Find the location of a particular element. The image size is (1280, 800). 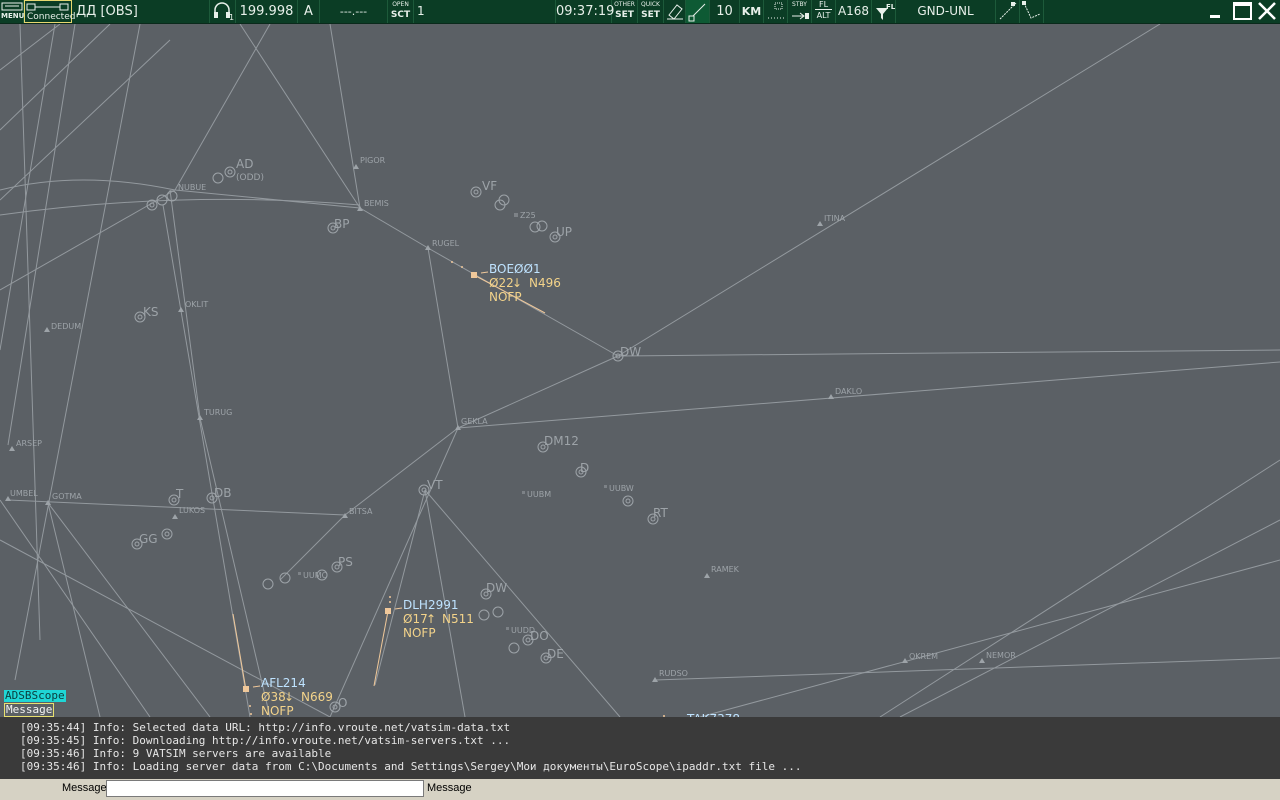

svg-text: GEKLA is located at coordinates (474, 421).